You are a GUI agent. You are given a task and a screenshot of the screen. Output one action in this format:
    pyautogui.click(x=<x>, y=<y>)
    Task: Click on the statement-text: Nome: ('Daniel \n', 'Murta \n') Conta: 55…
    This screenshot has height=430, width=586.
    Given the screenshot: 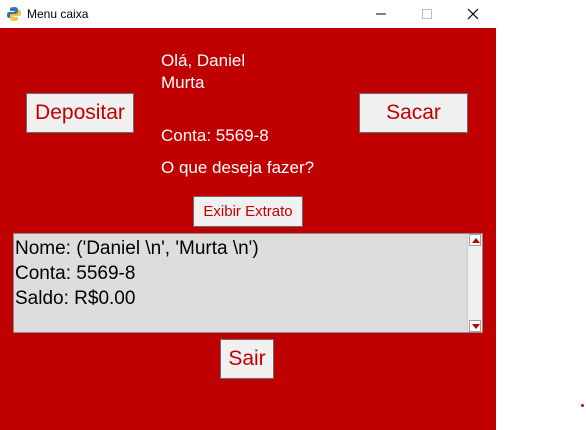 What is the action you would take?
    pyautogui.click(x=137, y=273)
    